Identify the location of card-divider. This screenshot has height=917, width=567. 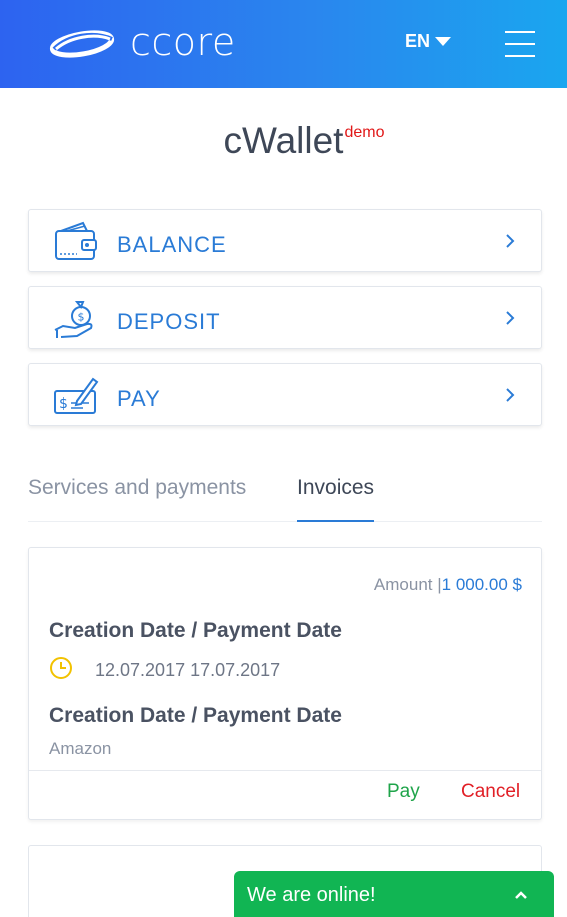
(285, 770).